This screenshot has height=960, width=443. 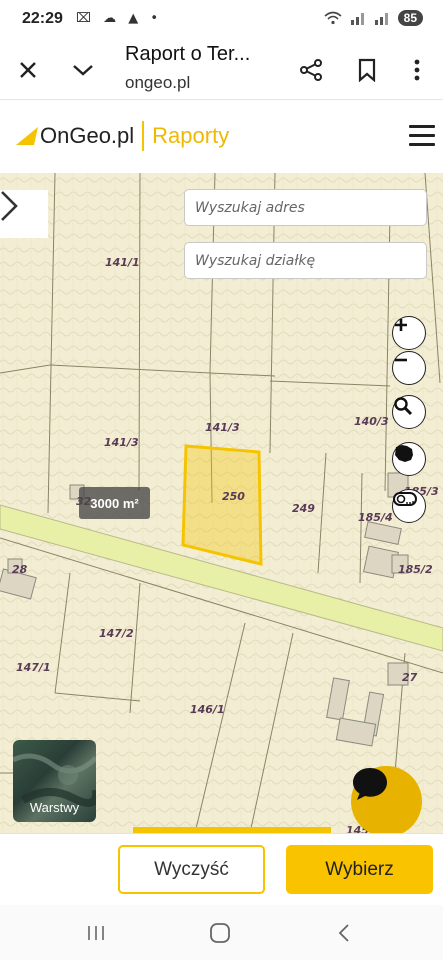 I want to click on menu-button, so click(x=422, y=136).